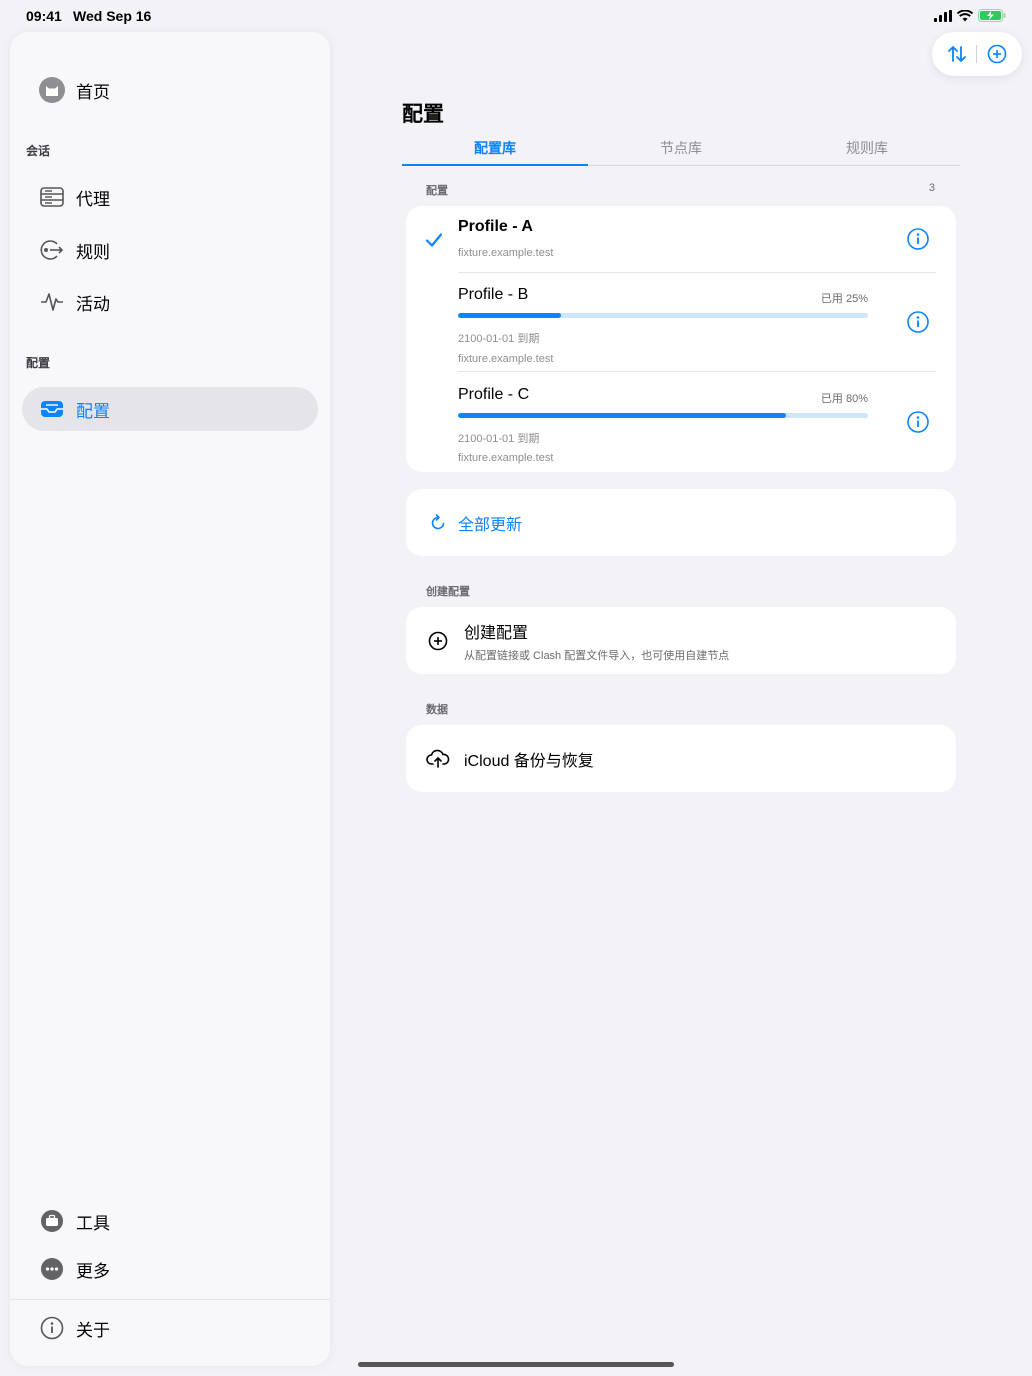 The width and height of the screenshot is (1032, 1376). What do you see at coordinates (931, 188) in the screenshot?
I see `profiles-count: 3` at bounding box center [931, 188].